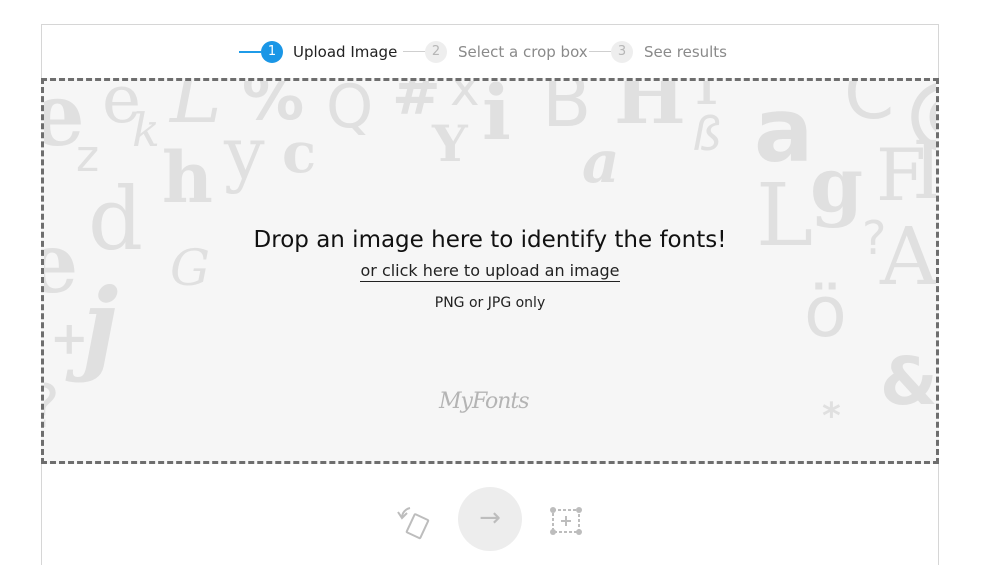  I want to click on myfonts-logo: MyFonts, so click(484, 401).